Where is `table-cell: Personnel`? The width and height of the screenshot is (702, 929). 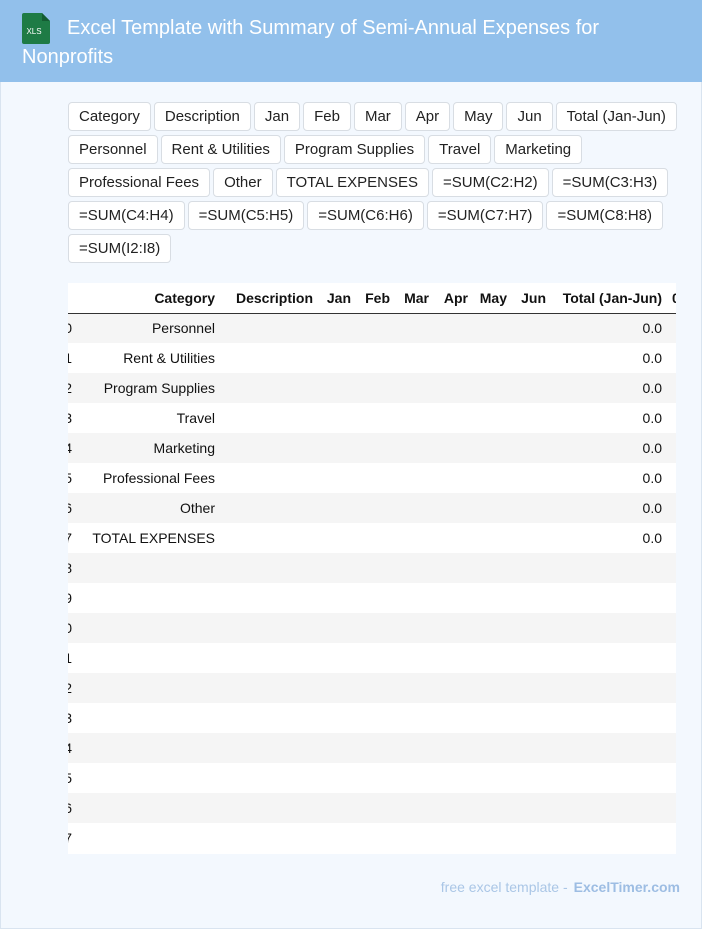
table-cell: Personnel is located at coordinates (146, 328).